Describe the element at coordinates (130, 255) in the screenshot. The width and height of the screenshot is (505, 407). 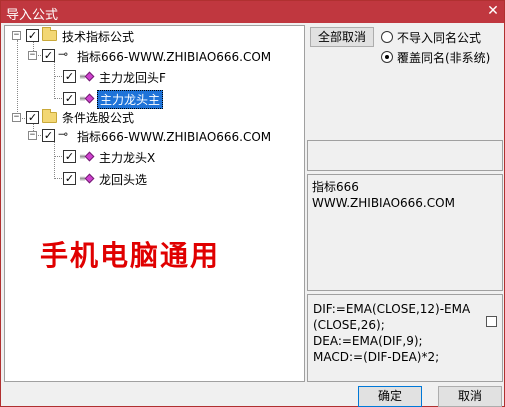
I see `promo-watermark-text: 手机电脑通用` at that location.